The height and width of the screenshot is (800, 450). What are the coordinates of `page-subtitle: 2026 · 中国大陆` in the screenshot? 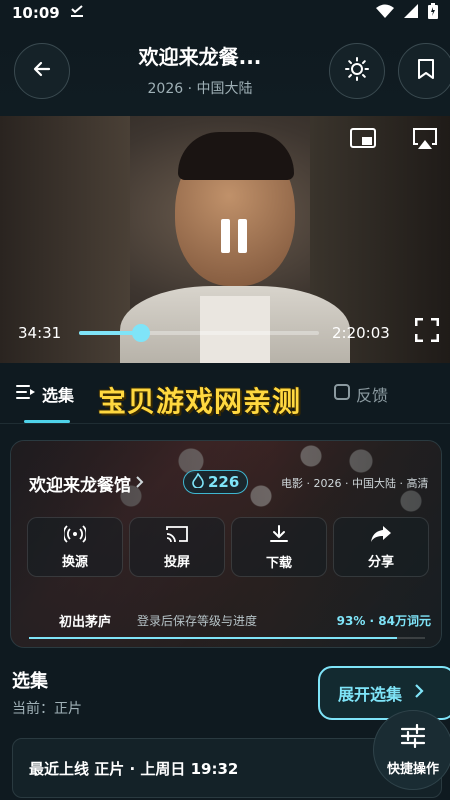 It's located at (200, 89).